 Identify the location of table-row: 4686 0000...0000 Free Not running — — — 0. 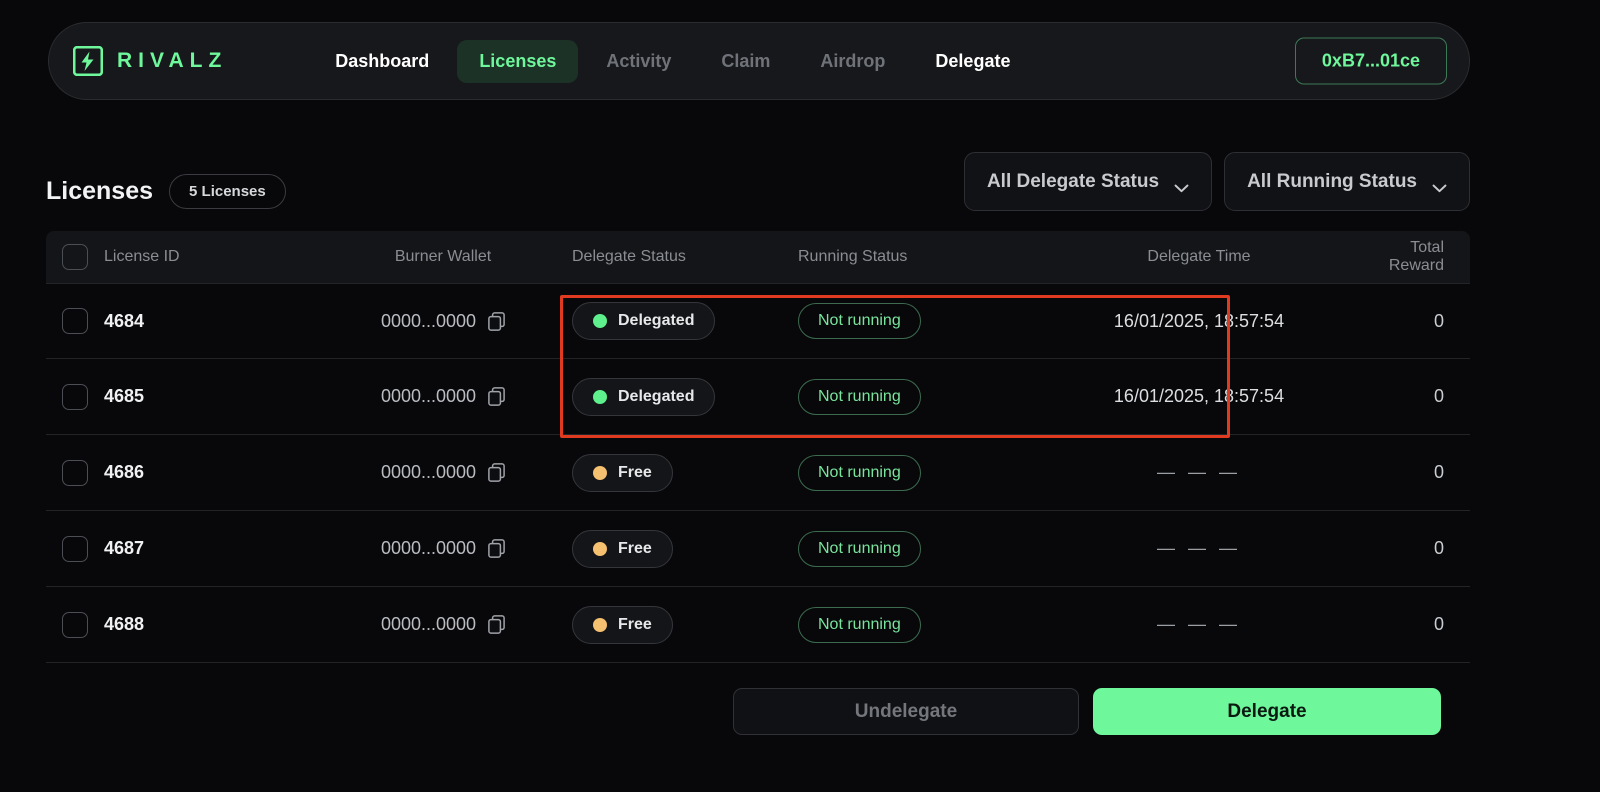
(758, 473).